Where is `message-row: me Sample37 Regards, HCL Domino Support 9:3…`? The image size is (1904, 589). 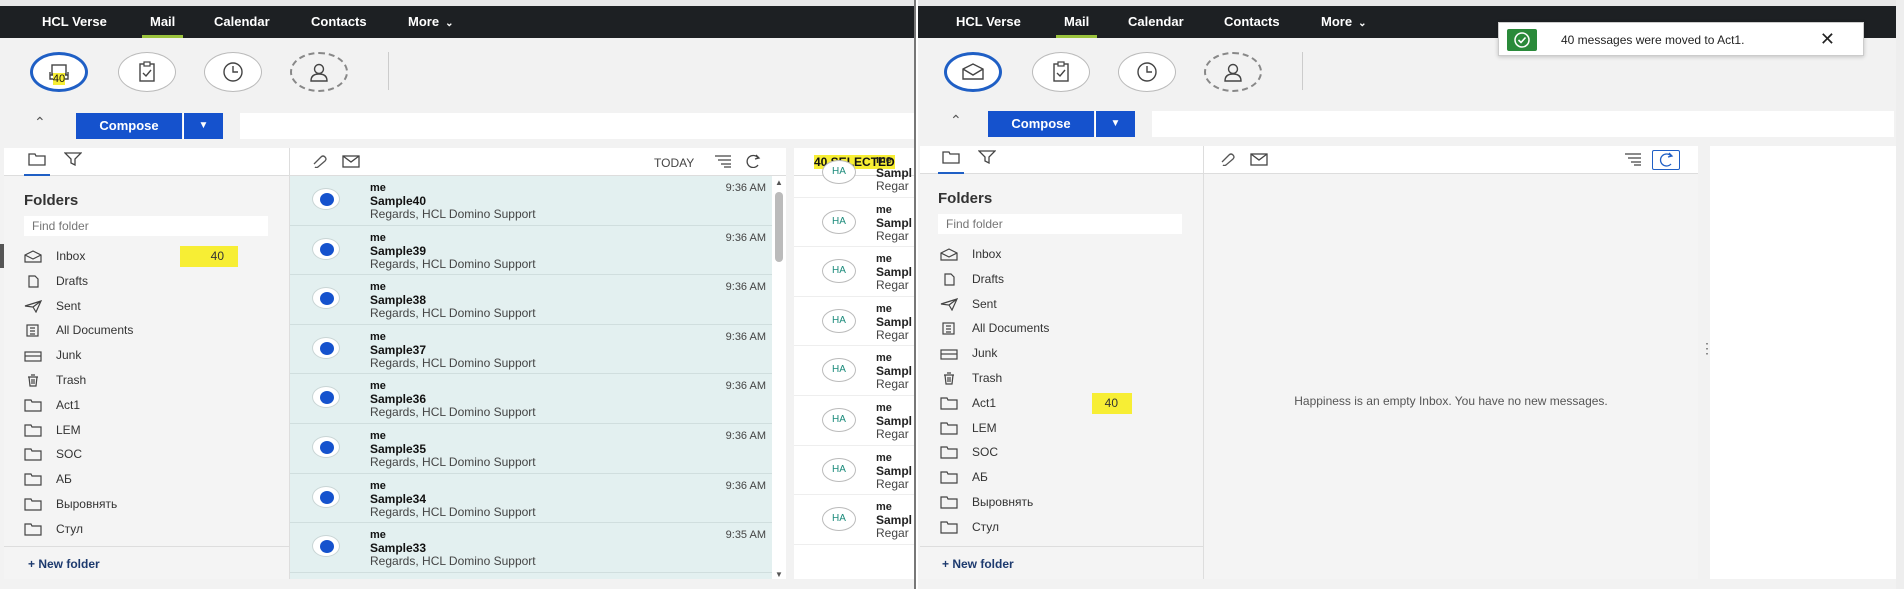
message-row: me Sample37 Regards, HCL Domino Support 9:3… is located at coordinates (531, 350).